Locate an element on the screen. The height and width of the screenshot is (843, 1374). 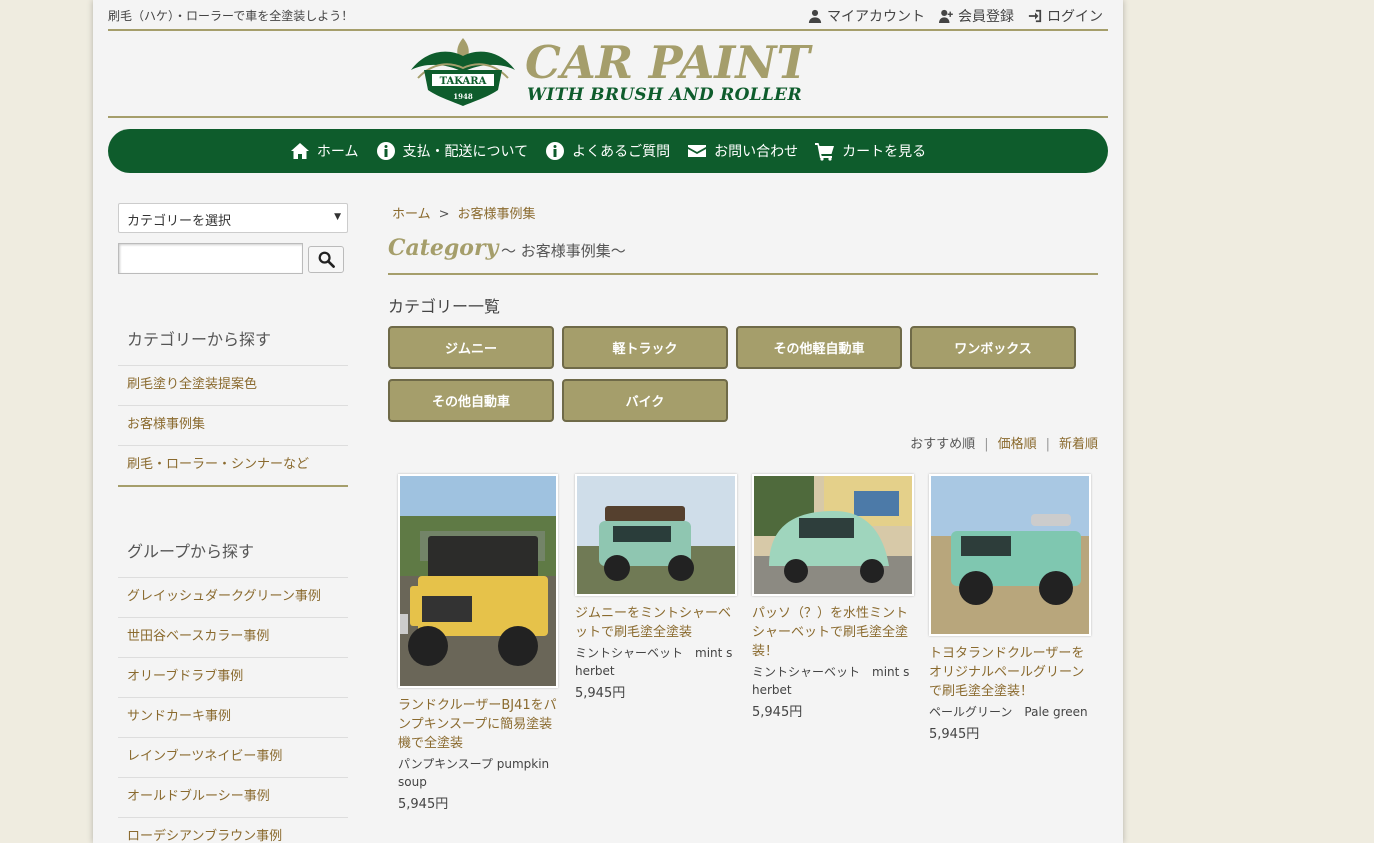
nav-cart: カートを見る is located at coordinates (870, 151).